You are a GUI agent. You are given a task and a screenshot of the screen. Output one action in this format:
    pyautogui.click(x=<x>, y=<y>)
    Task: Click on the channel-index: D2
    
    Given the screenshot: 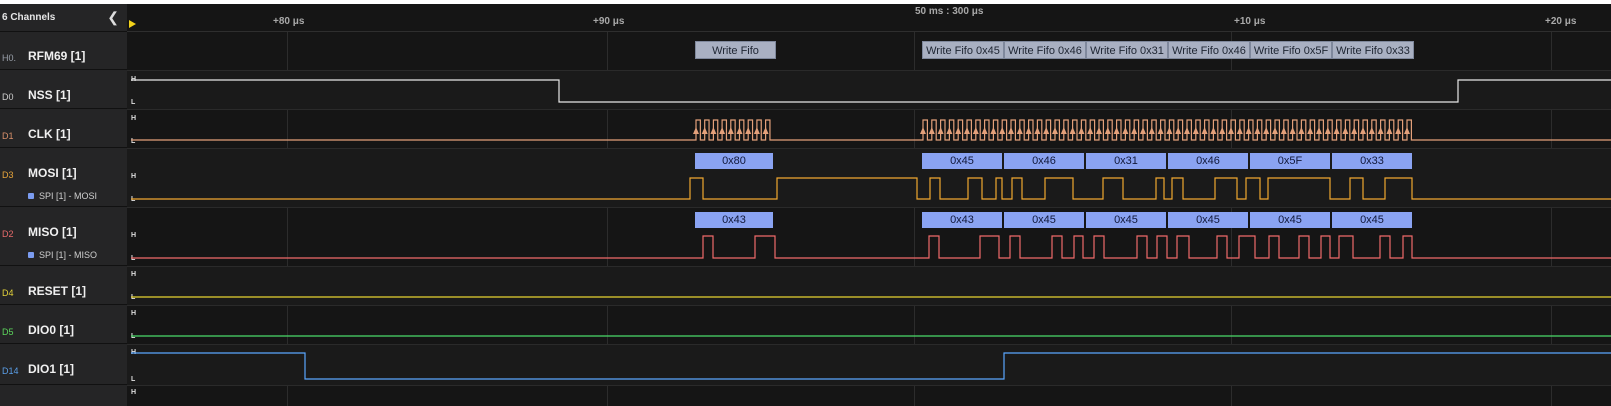 What is the action you would take?
    pyautogui.click(x=8, y=234)
    